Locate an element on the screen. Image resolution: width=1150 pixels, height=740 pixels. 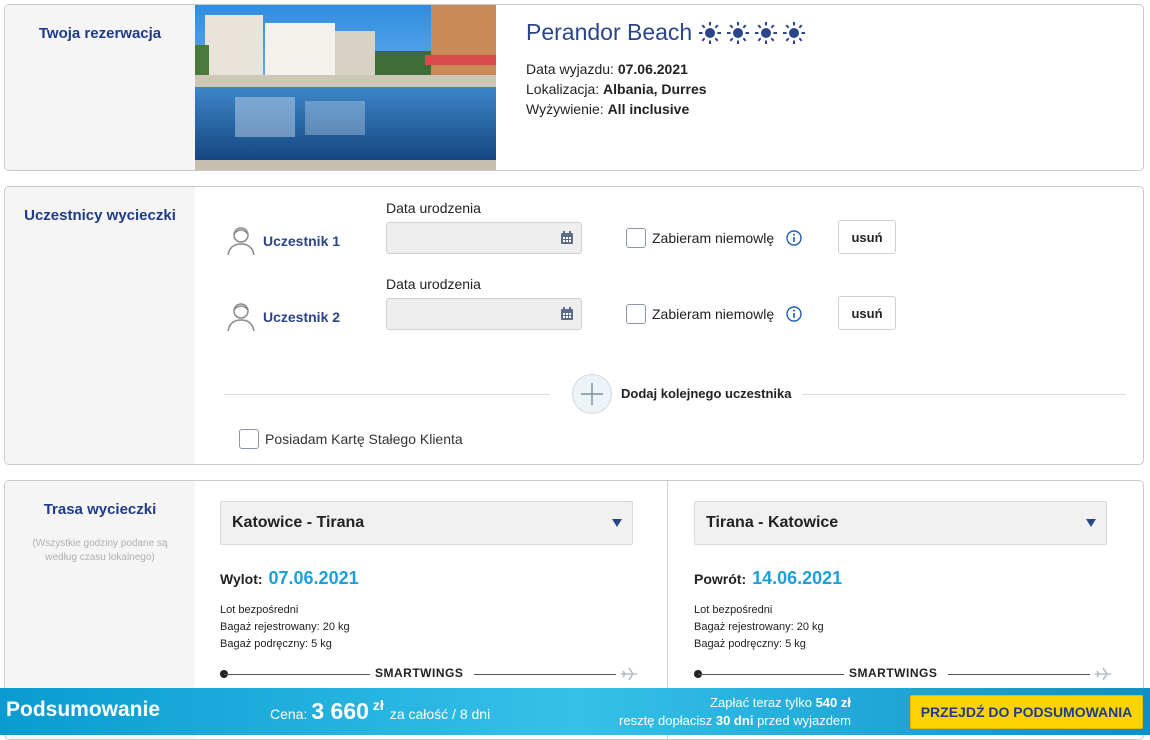
departure-date: 07.06.2021 is located at coordinates (652, 69).